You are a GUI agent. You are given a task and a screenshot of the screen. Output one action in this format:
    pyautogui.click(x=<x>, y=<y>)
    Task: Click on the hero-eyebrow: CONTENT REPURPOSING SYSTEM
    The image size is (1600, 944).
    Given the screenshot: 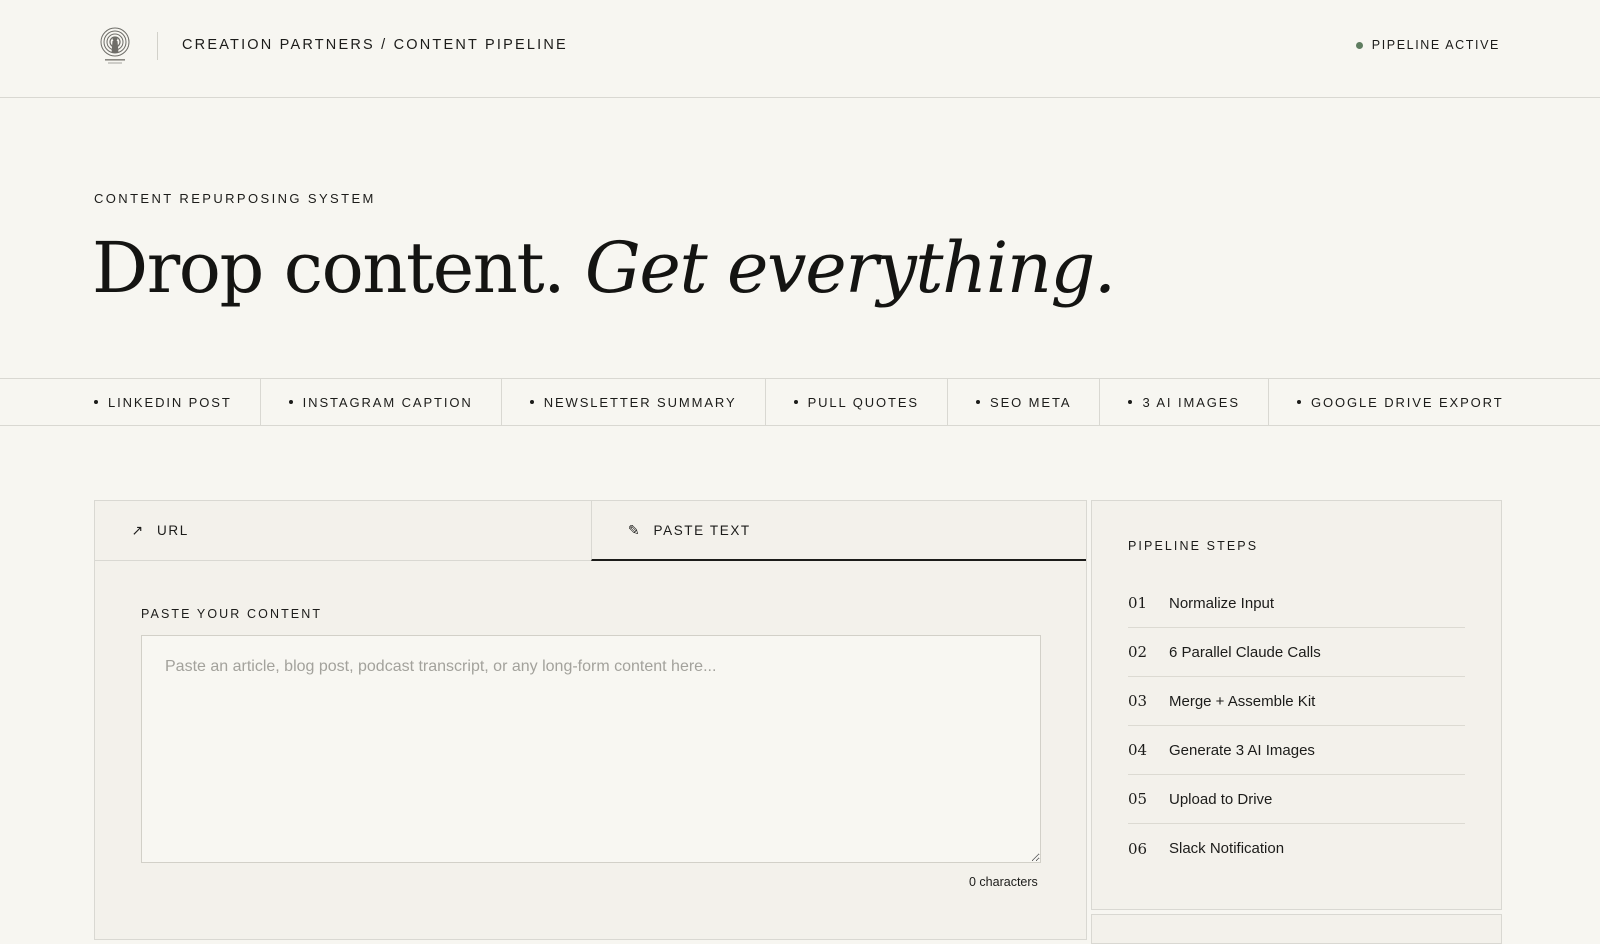 What is the action you would take?
    pyautogui.click(x=235, y=198)
    